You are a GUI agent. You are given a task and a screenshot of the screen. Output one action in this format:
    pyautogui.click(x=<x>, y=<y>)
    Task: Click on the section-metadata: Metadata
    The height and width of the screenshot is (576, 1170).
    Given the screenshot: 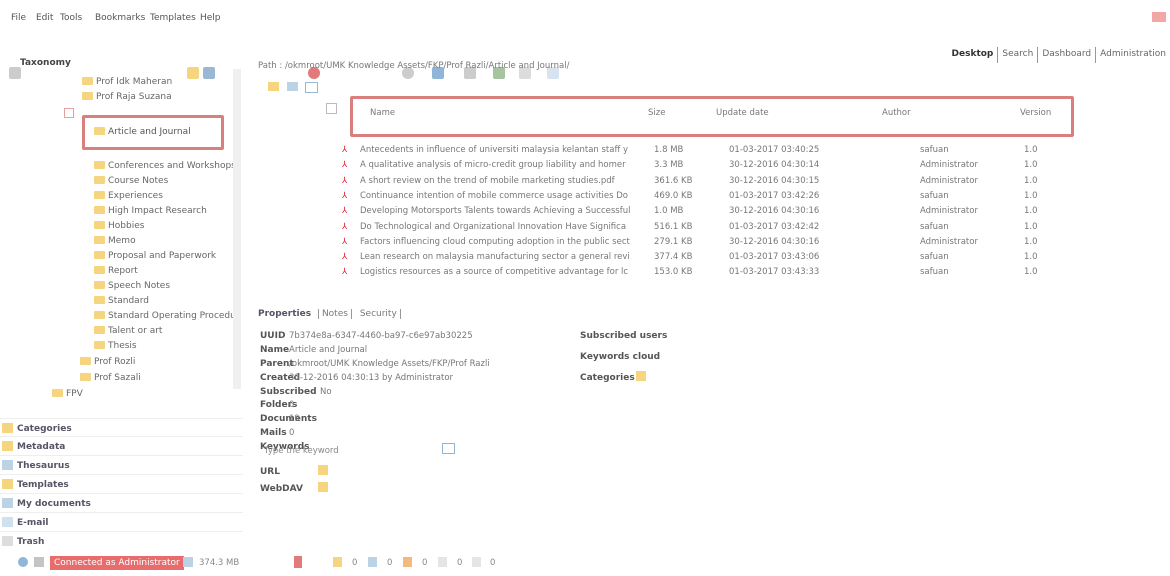 What is the action you would take?
    pyautogui.click(x=121, y=445)
    